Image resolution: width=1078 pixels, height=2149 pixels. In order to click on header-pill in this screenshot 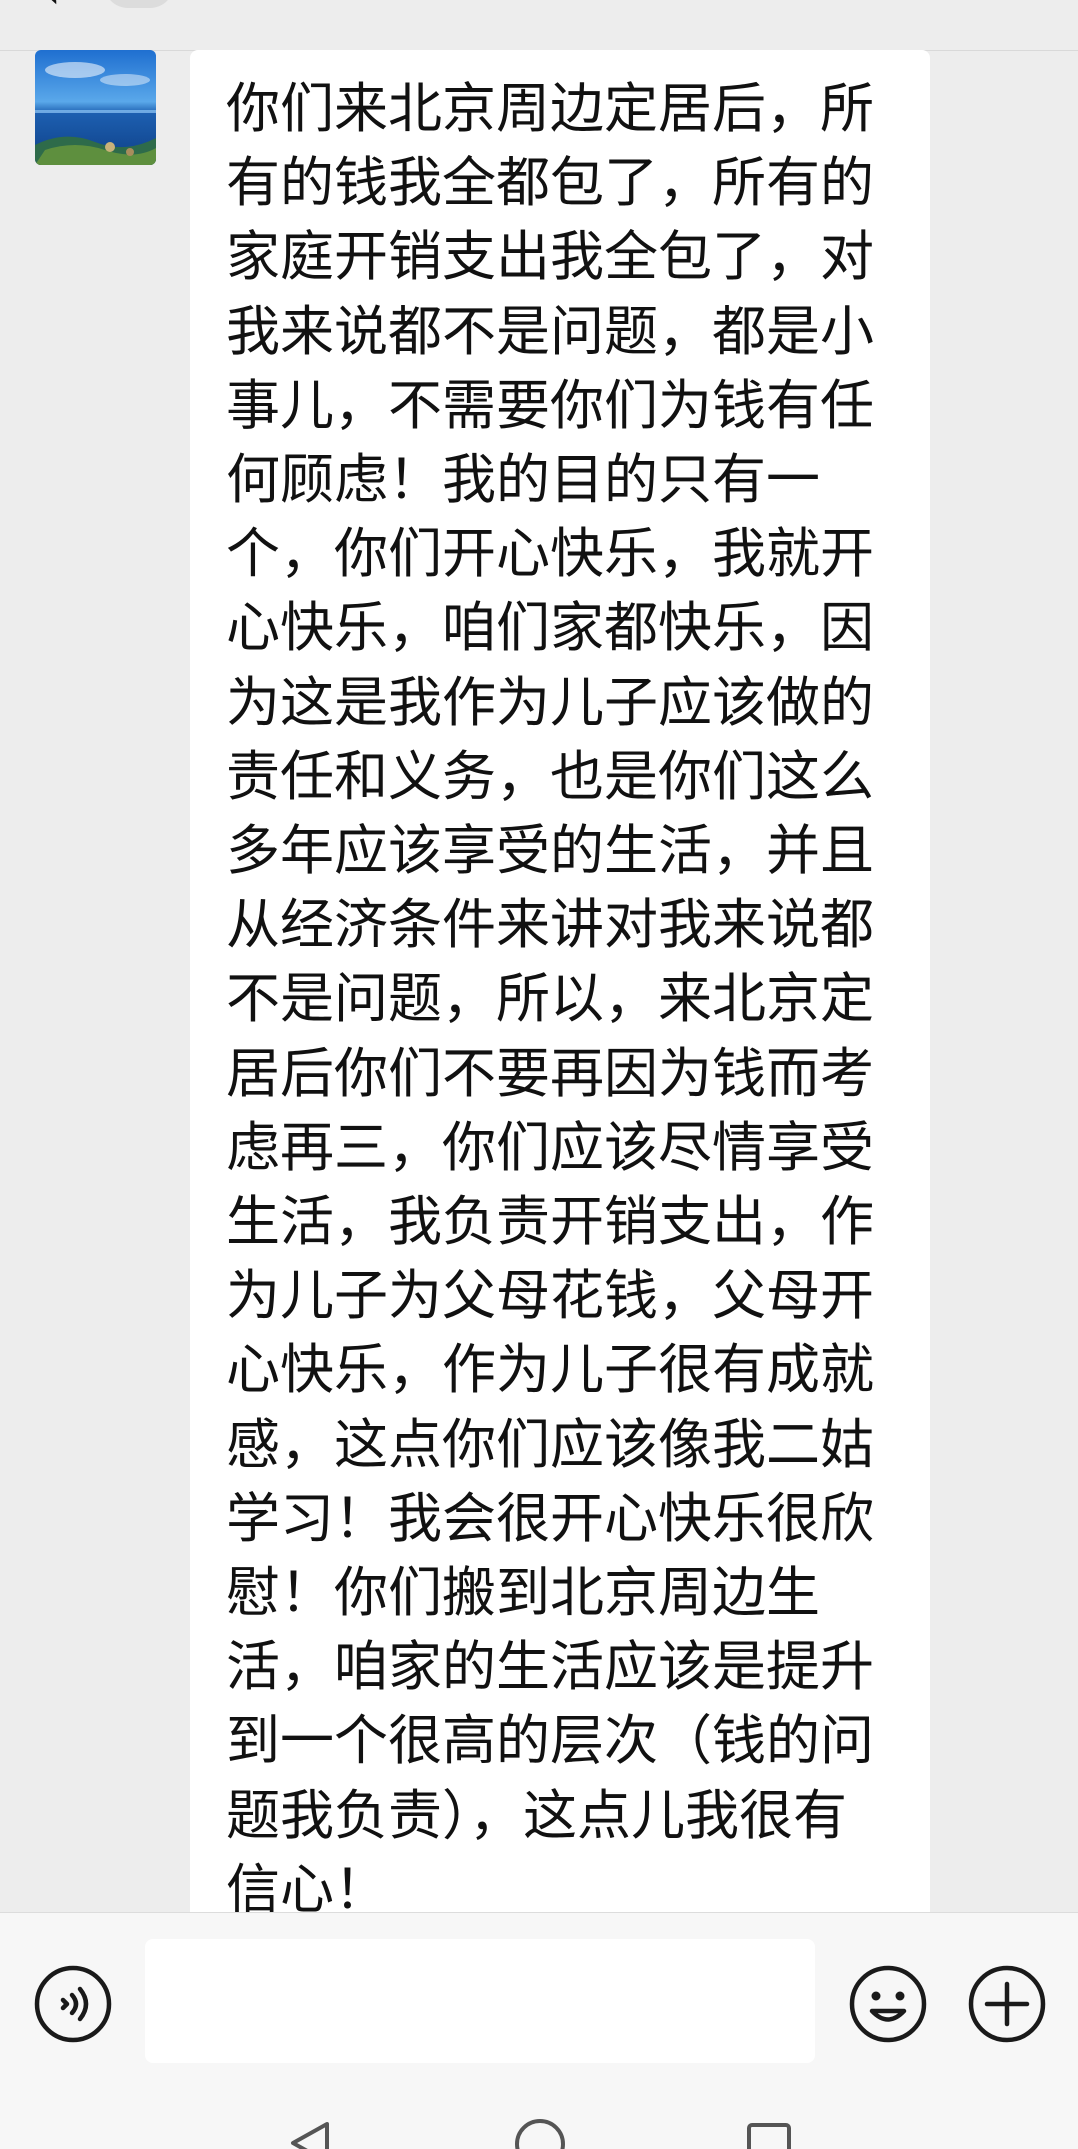, I will do `click(139, 4)`.